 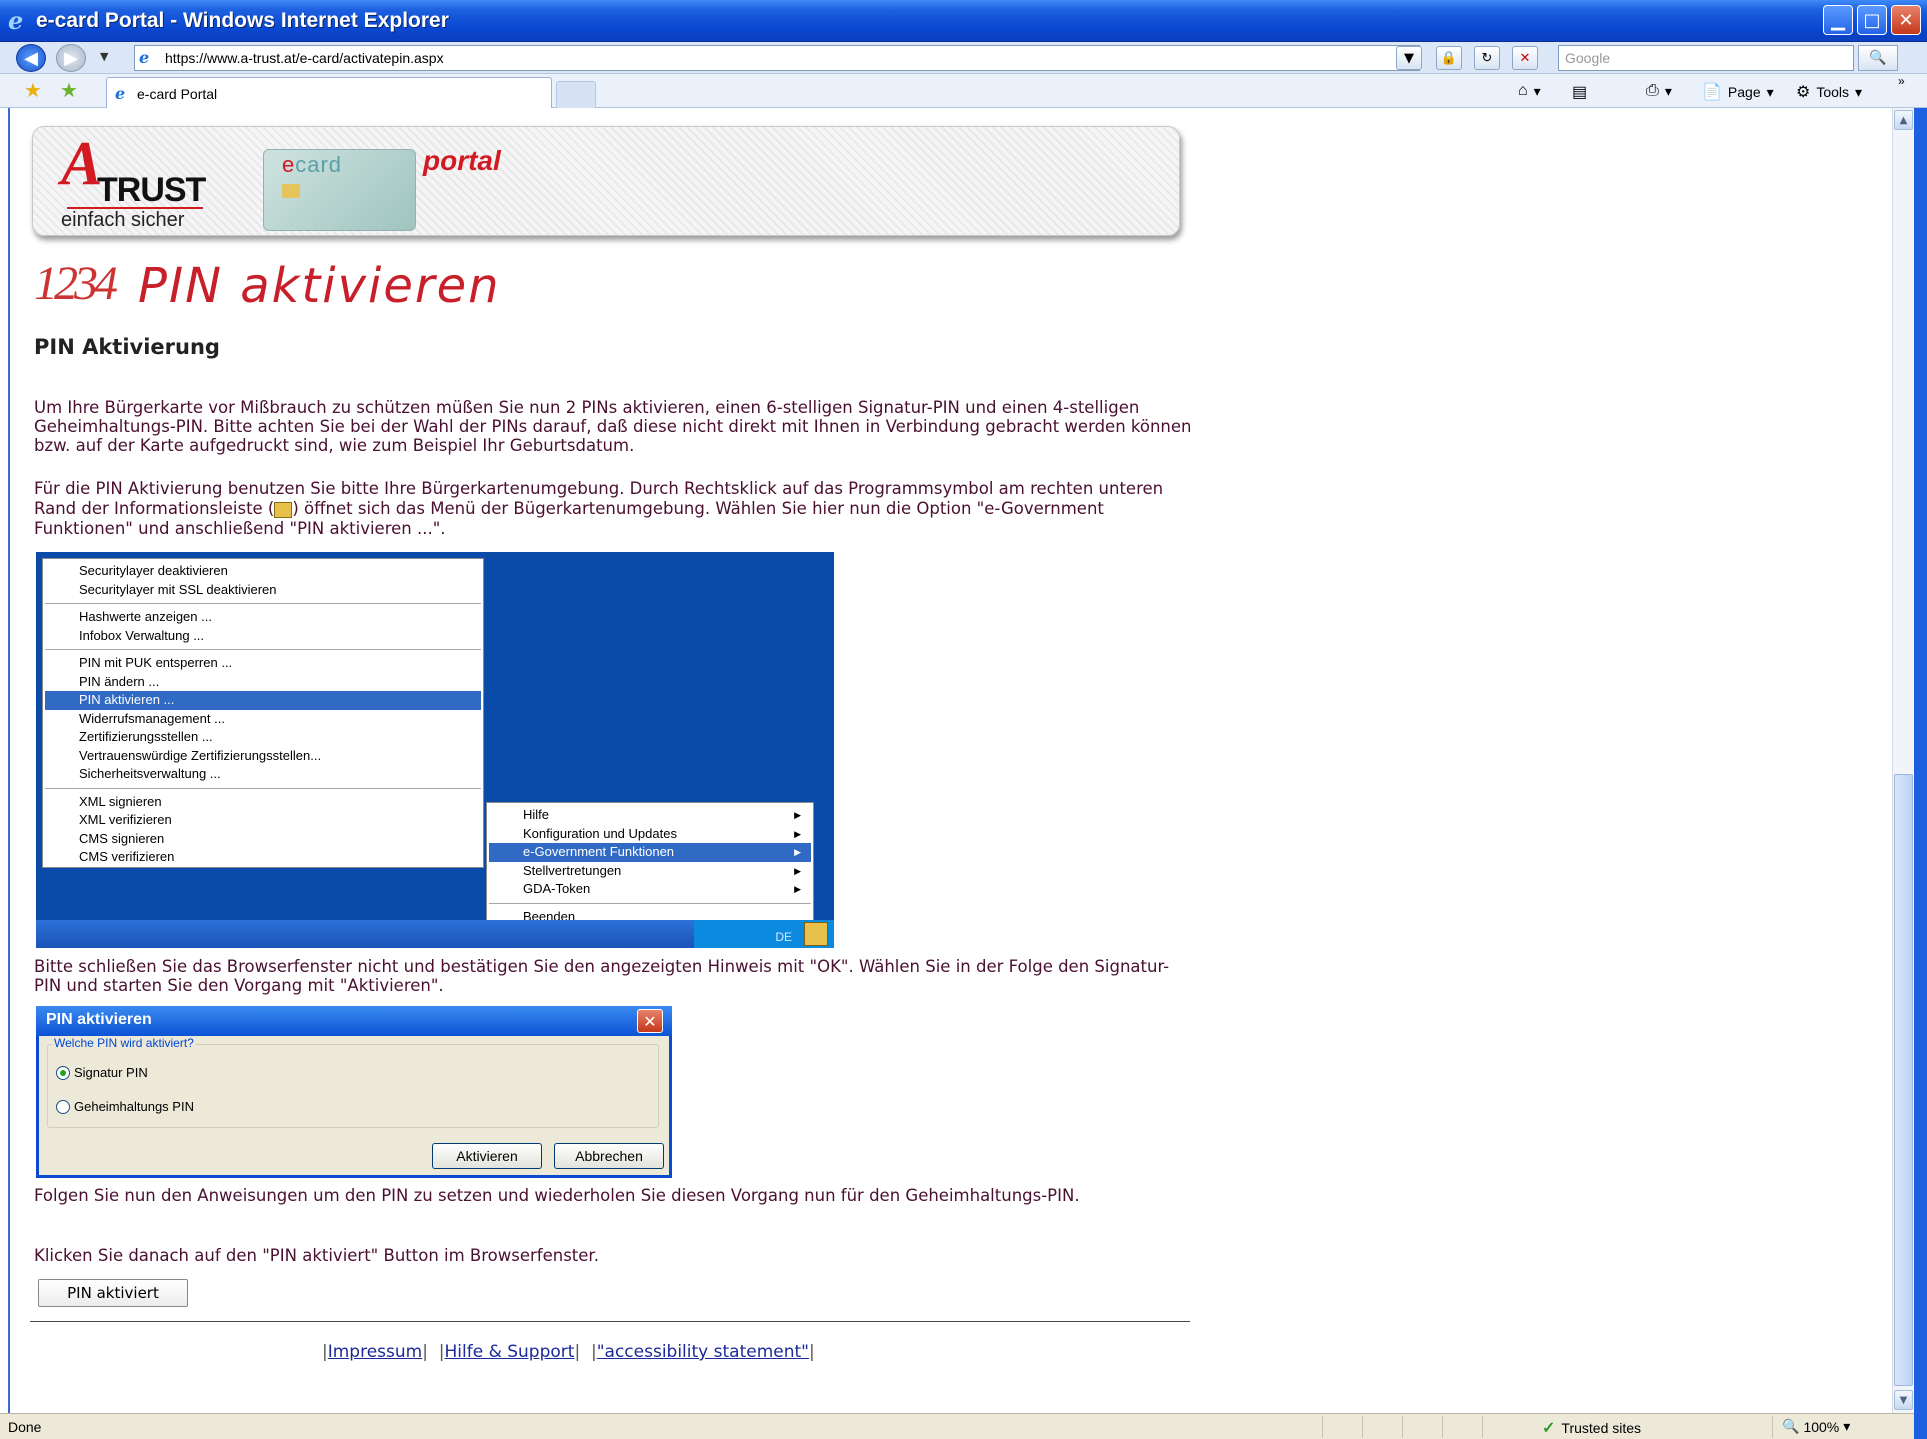 I want to click on favorites-star-icon: ★, so click(x=33, y=90).